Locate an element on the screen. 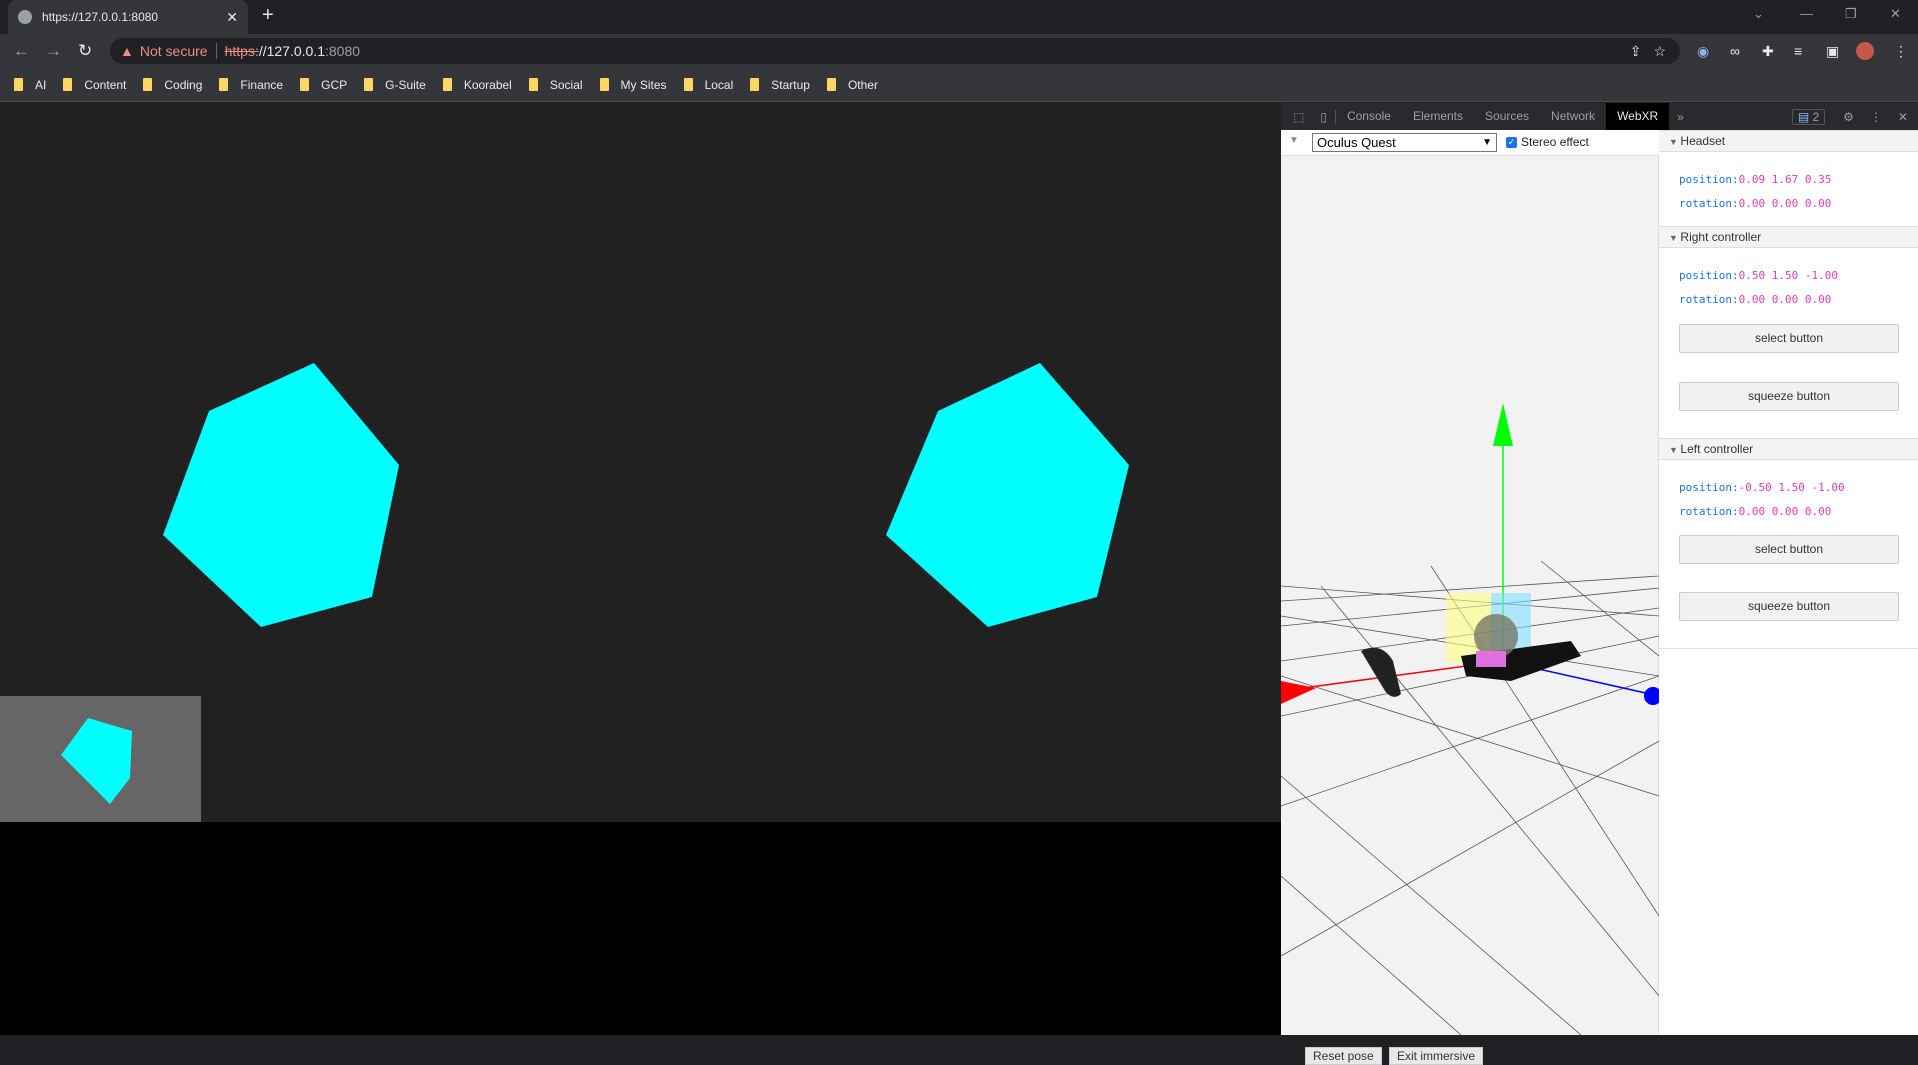  tab-title: https://127.0.0.1:8080 is located at coordinates (100, 17).